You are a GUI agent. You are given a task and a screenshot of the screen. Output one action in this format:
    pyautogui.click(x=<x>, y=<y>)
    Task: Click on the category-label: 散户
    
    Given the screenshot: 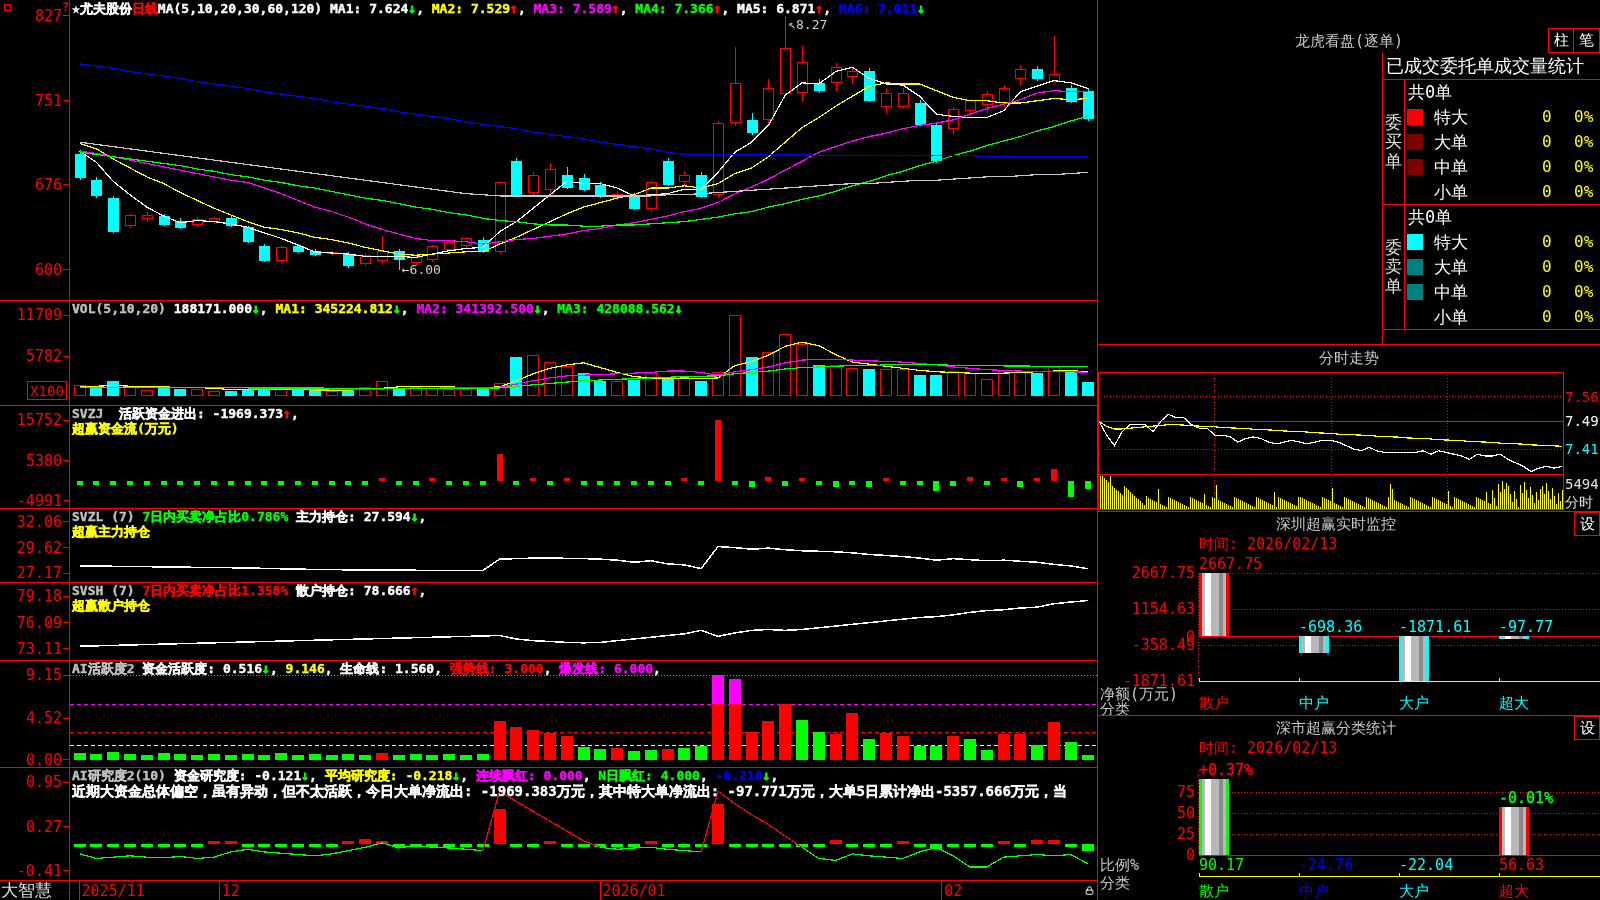 What is the action you would take?
    pyautogui.click(x=1214, y=891)
    